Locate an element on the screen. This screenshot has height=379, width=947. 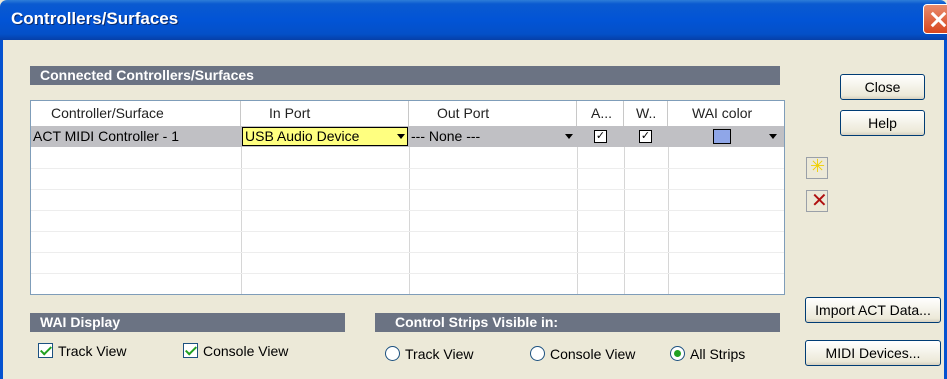
col-header-out-port: Out Port is located at coordinates (493, 113).